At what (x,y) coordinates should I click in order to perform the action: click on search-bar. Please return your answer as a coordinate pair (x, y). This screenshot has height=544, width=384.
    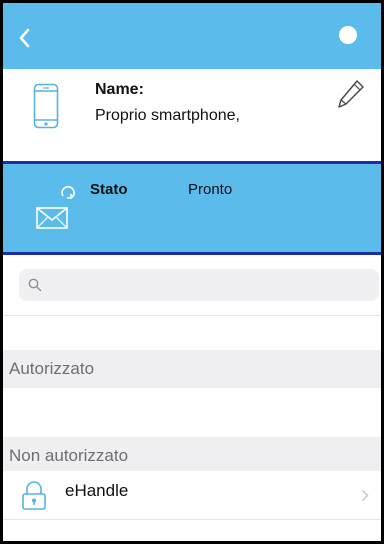
    Looking at the image, I should click on (192, 285).